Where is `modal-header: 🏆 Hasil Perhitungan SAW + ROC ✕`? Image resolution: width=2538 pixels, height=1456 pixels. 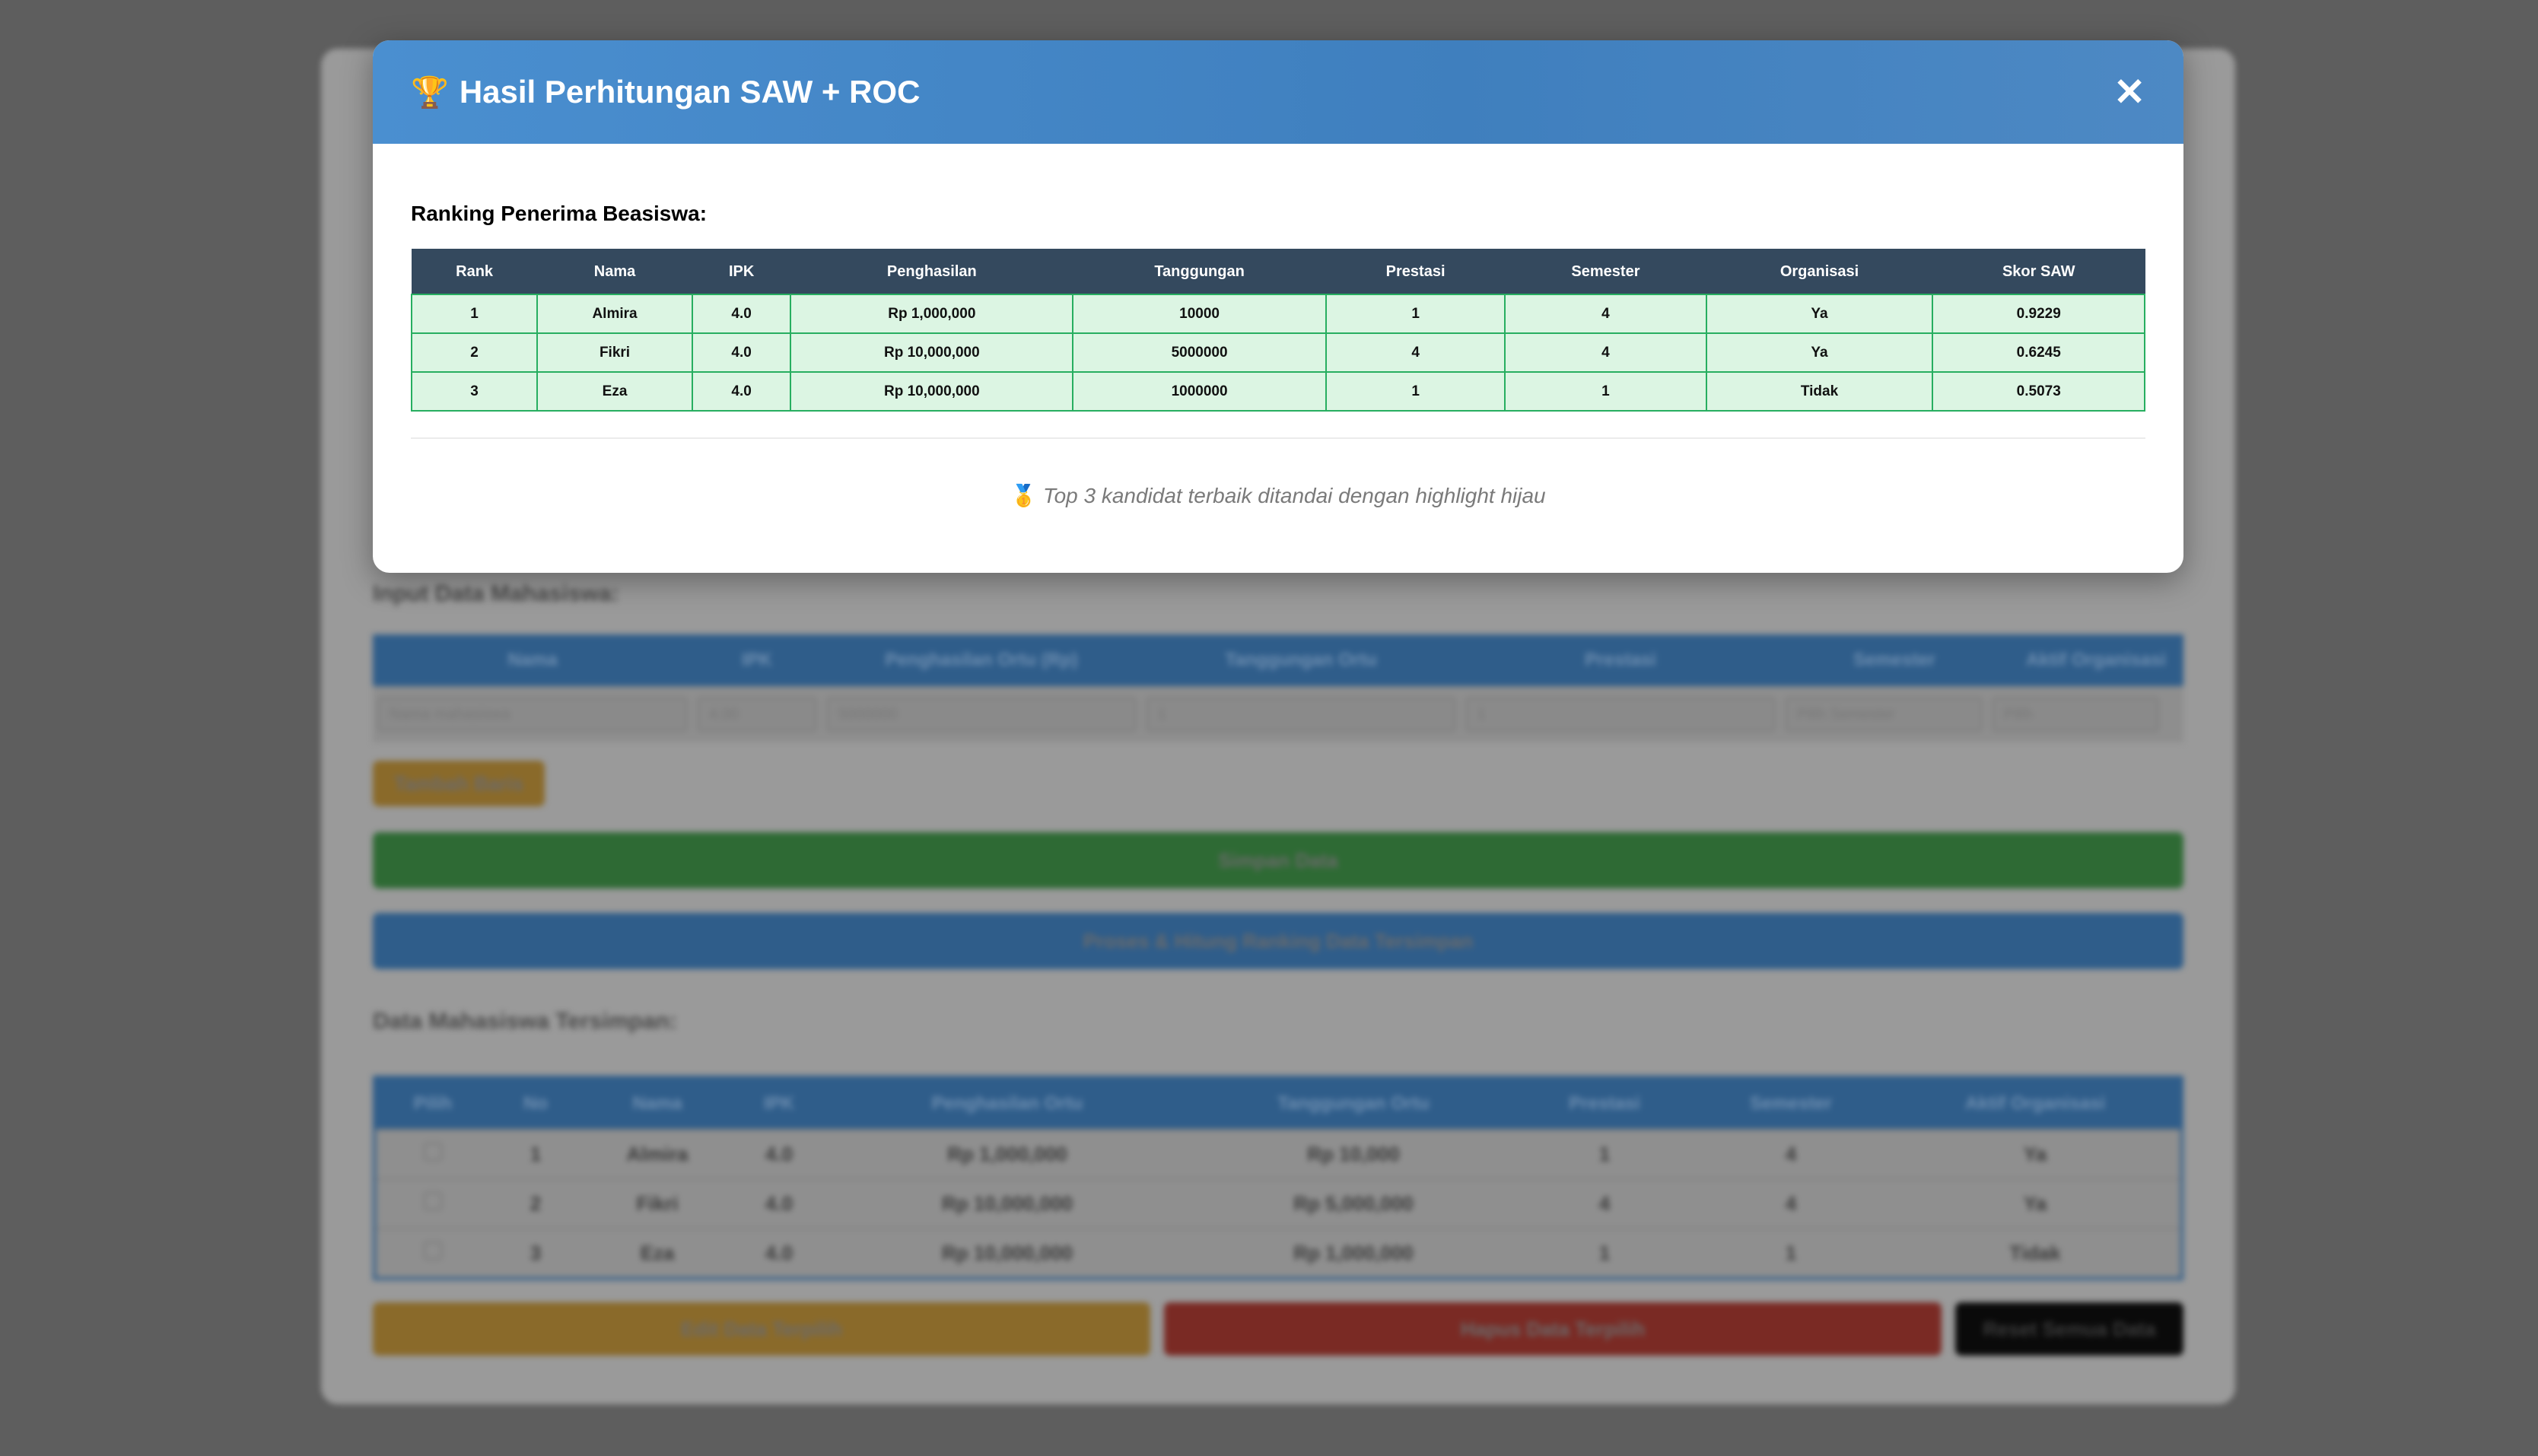
modal-header: 🏆 Hasil Perhitungan SAW + ROC ✕ is located at coordinates (1278, 92).